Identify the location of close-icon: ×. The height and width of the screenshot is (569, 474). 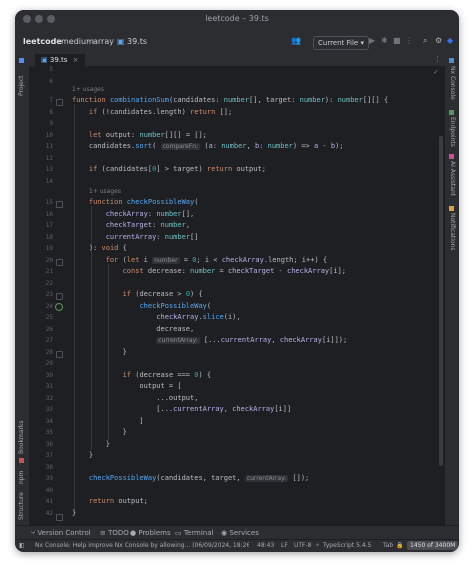
(76, 60).